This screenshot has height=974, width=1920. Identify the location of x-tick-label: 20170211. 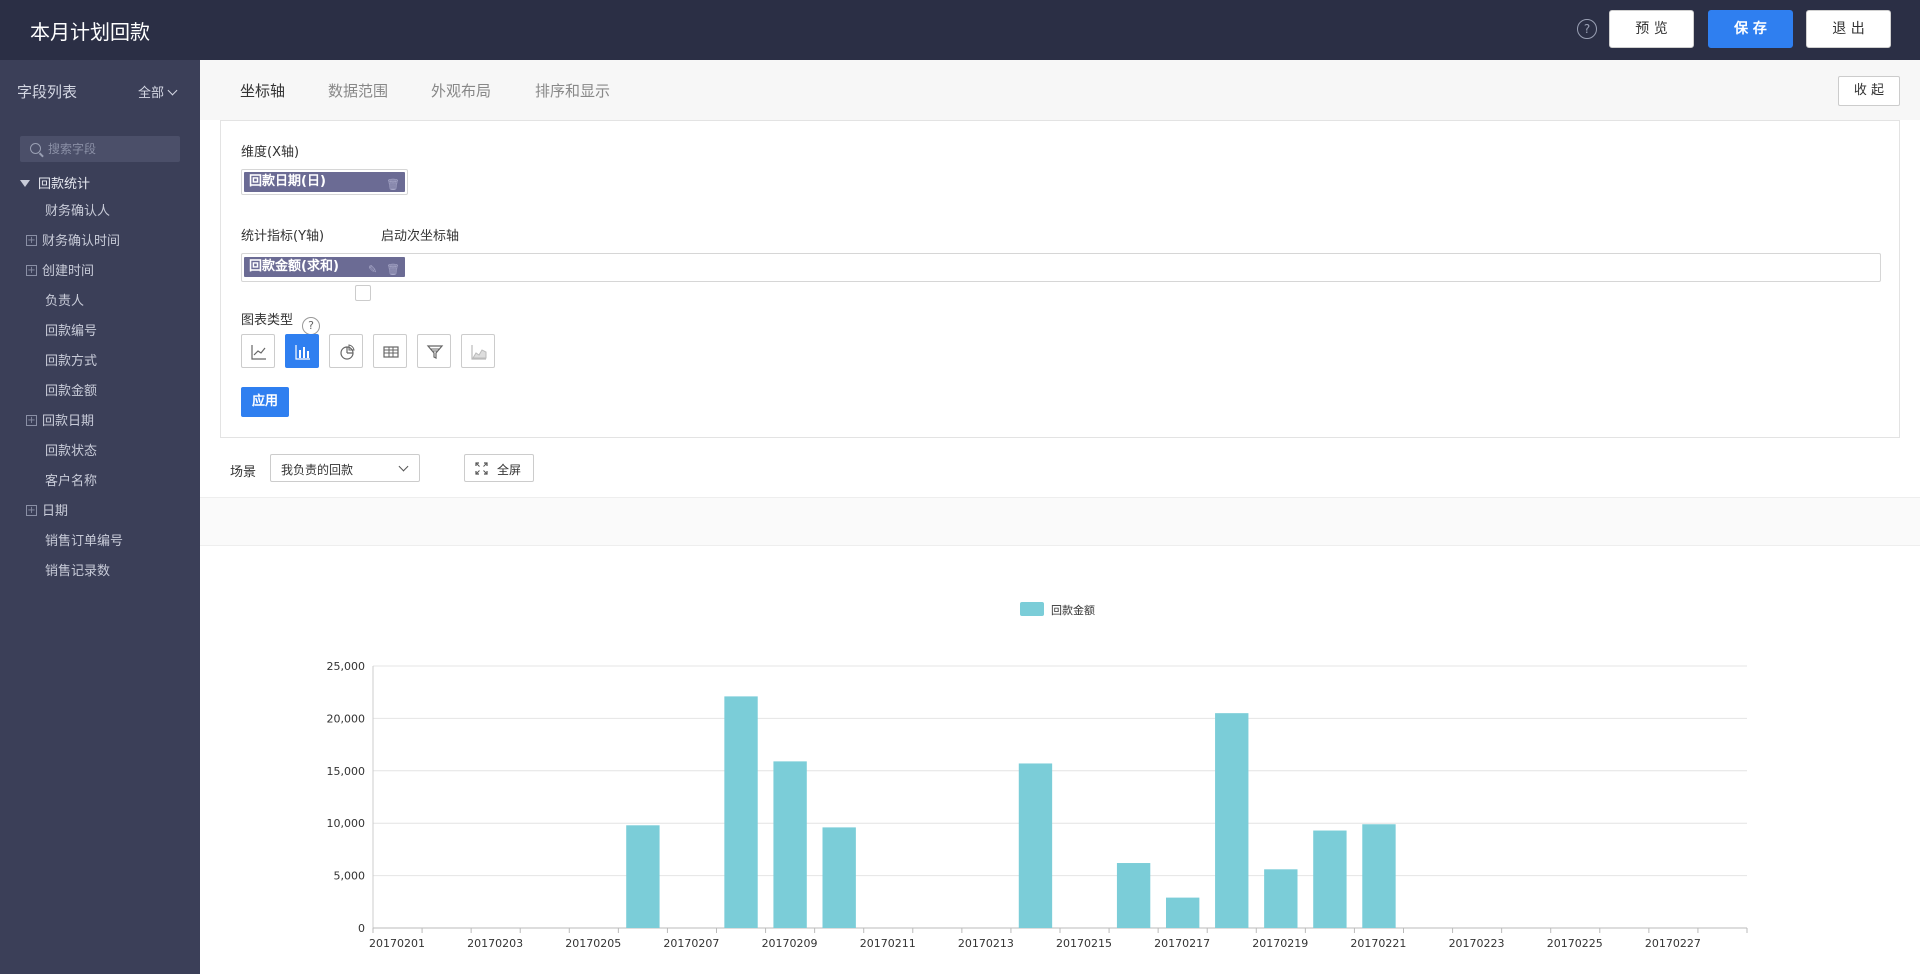
(888, 943).